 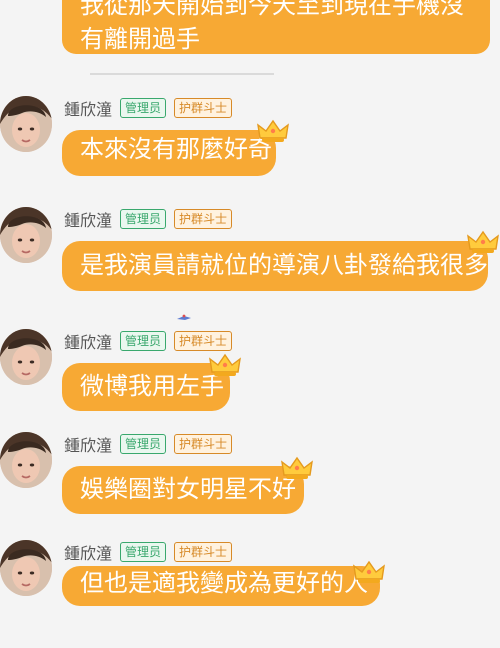 I want to click on message-bubble: 娛樂圈對女明星不好, so click(x=183, y=490).